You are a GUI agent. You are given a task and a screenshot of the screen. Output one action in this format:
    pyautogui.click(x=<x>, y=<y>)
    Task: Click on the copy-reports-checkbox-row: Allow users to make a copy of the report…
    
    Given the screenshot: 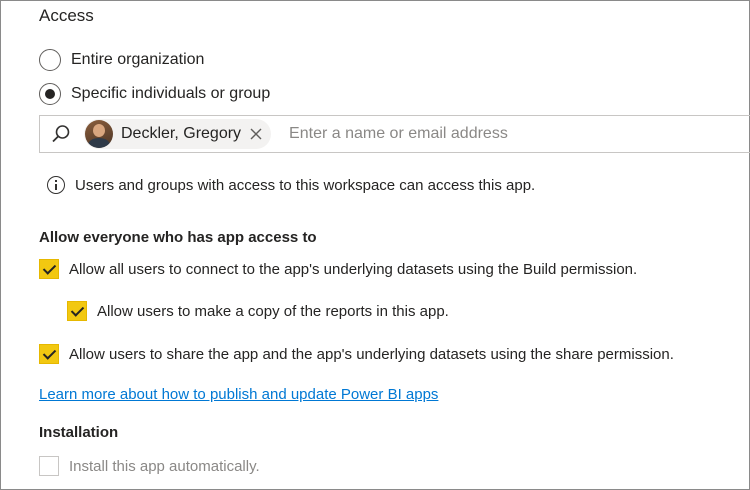 What is the action you would take?
    pyautogui.click(x=258, y=311)
    